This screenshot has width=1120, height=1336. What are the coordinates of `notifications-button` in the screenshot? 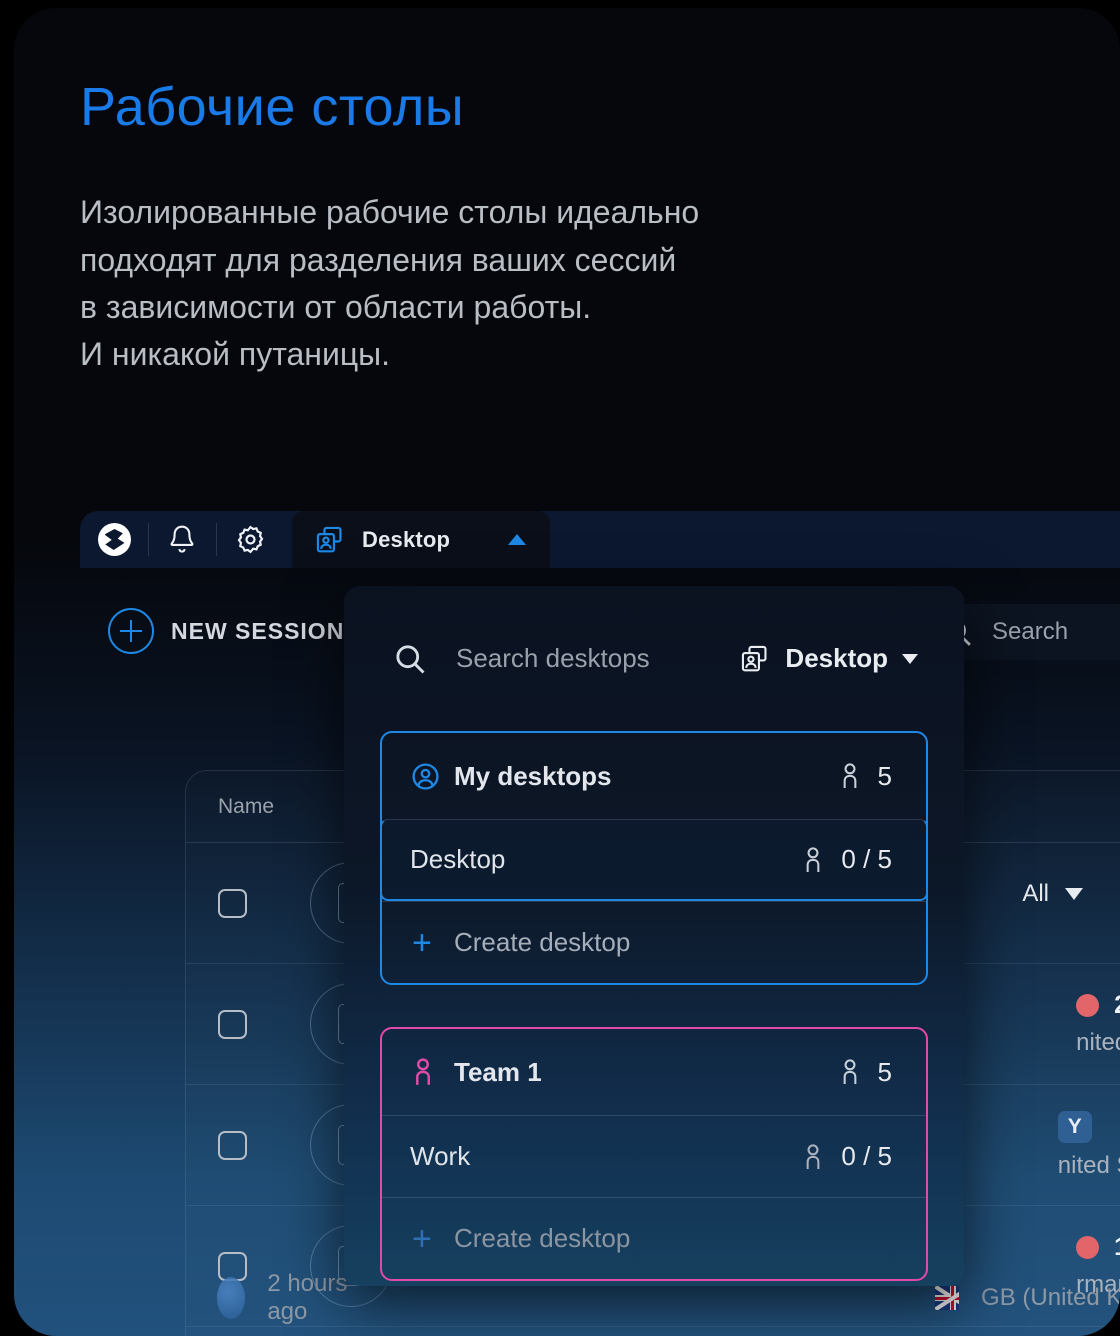 It's located at (182, 539).